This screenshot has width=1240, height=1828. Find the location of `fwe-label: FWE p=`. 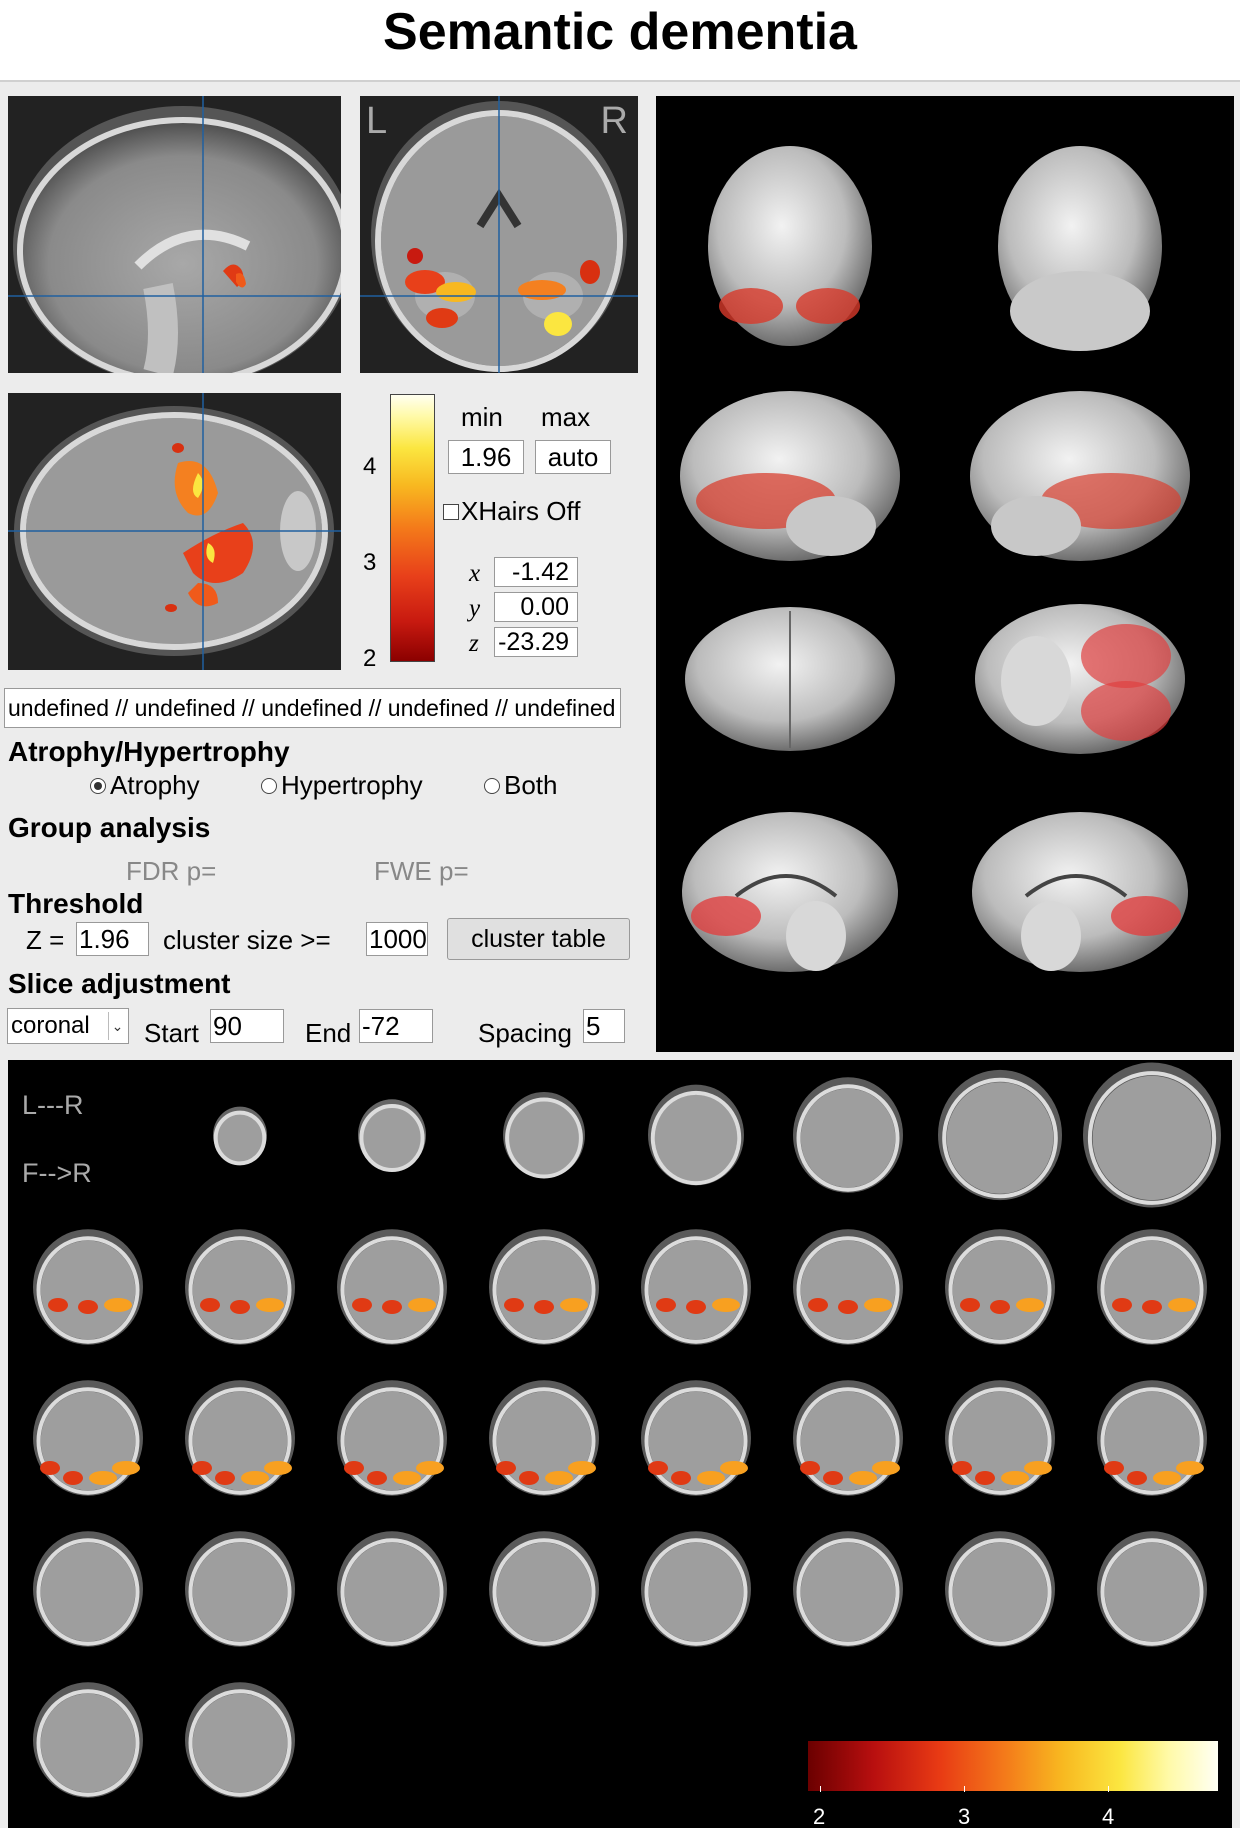

fwe-label: FWE p= is located at coordinates (421, 871).